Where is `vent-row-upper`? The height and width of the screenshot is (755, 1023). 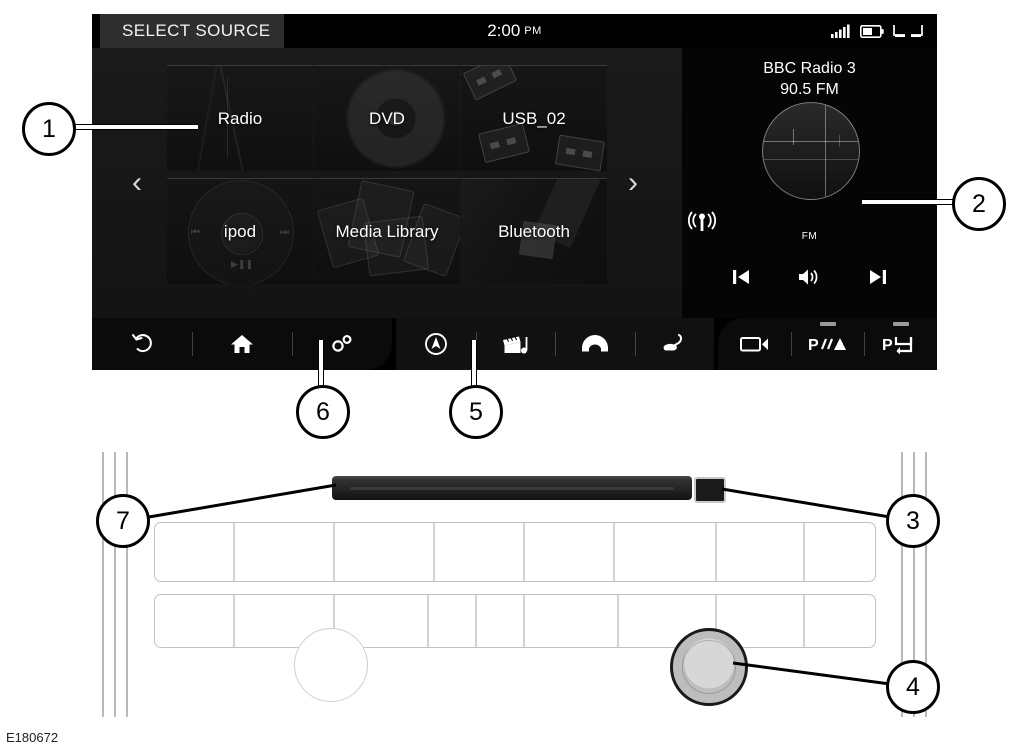 vent-row-upper is located at coordinates (515, 552).